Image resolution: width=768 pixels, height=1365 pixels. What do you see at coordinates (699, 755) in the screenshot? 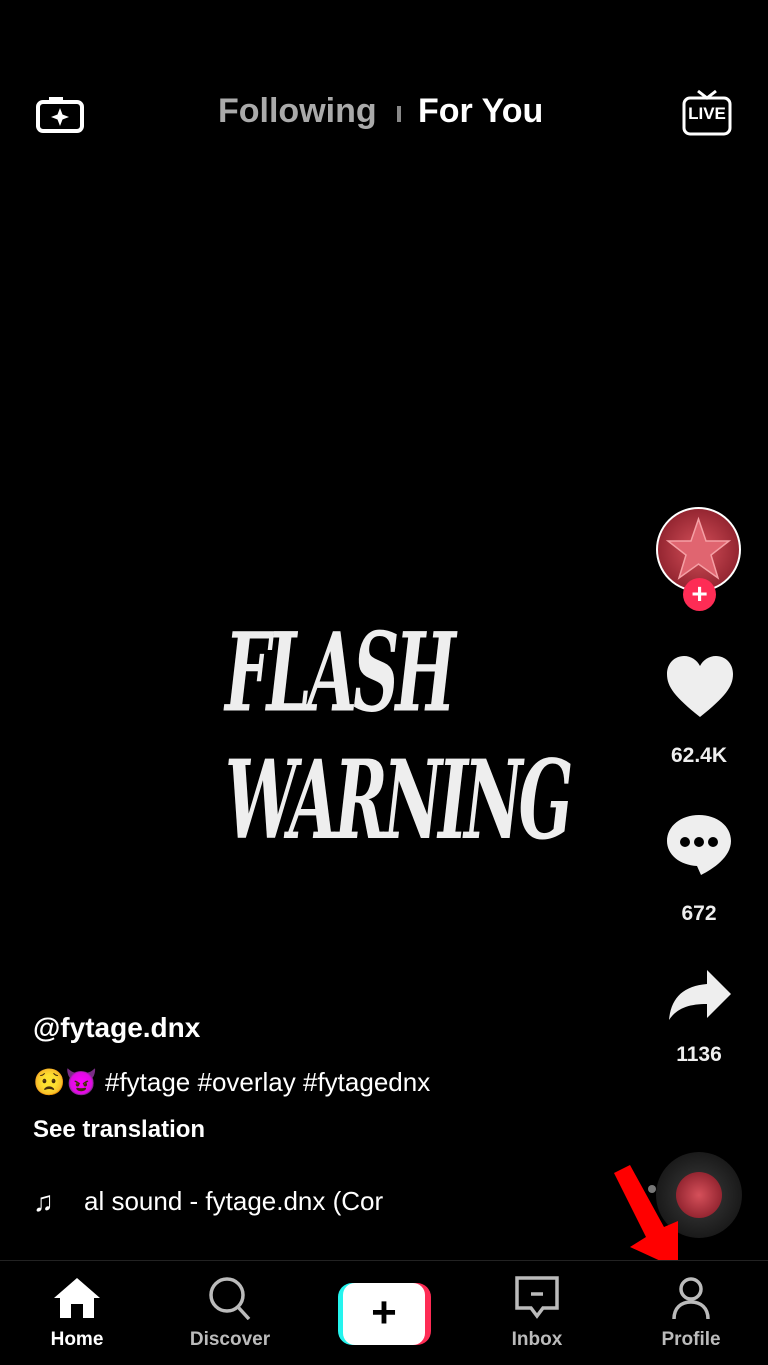
I see `like-count: 62.4K` at bounding box center [699, 755].